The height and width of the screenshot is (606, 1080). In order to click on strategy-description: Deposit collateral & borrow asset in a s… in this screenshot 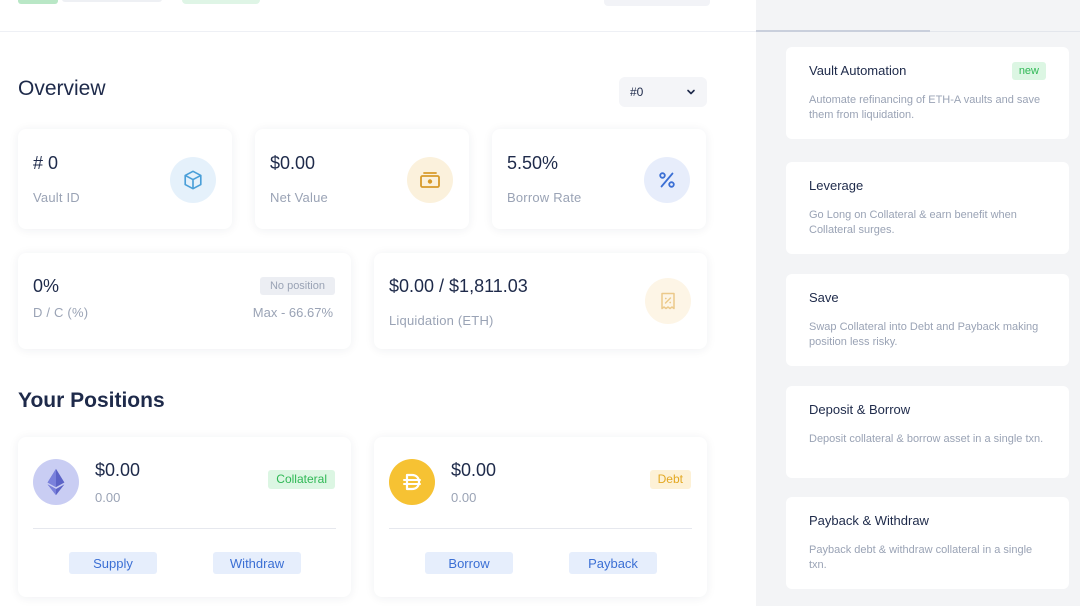, I will do `click(926, 439)`.